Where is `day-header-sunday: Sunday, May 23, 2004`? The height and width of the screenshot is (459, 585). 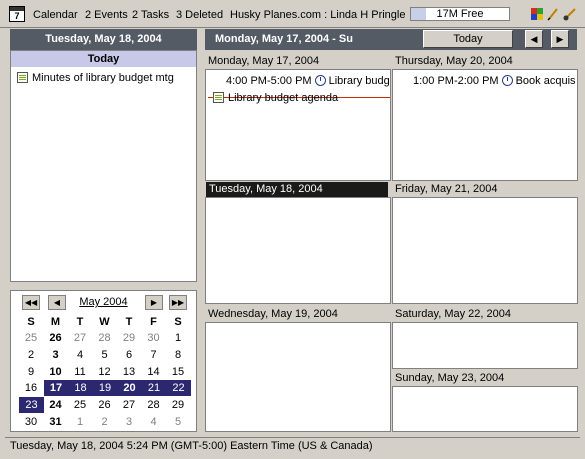
day-header-sunday: Sunday, May 23, 2004 is located at coordinates (484, 378).